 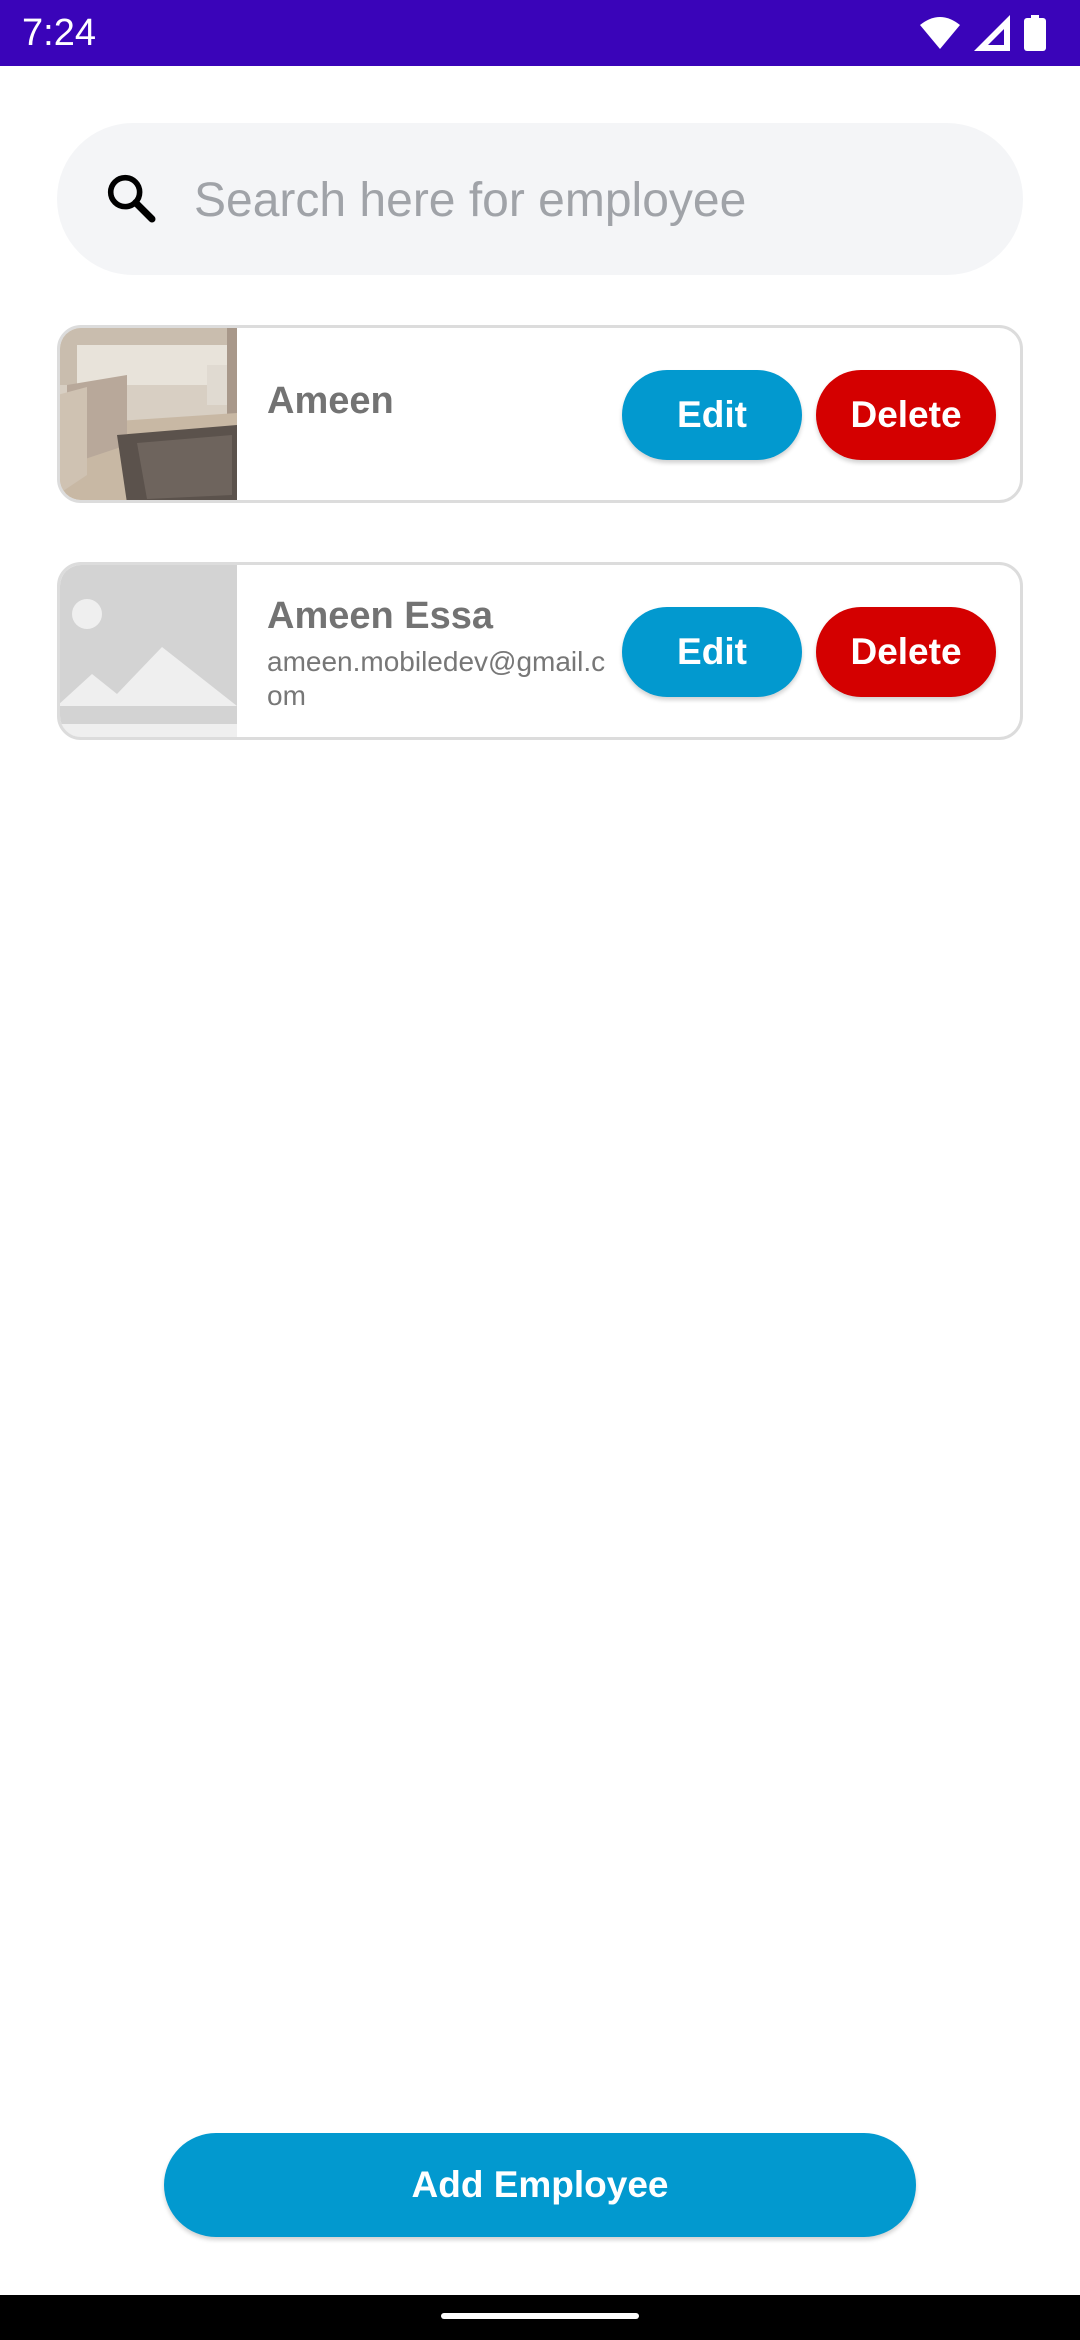 What do you see at coordinates (1035, 33) in the screenshot?
I see `battery-icon` at bounding box center [1035, 33].